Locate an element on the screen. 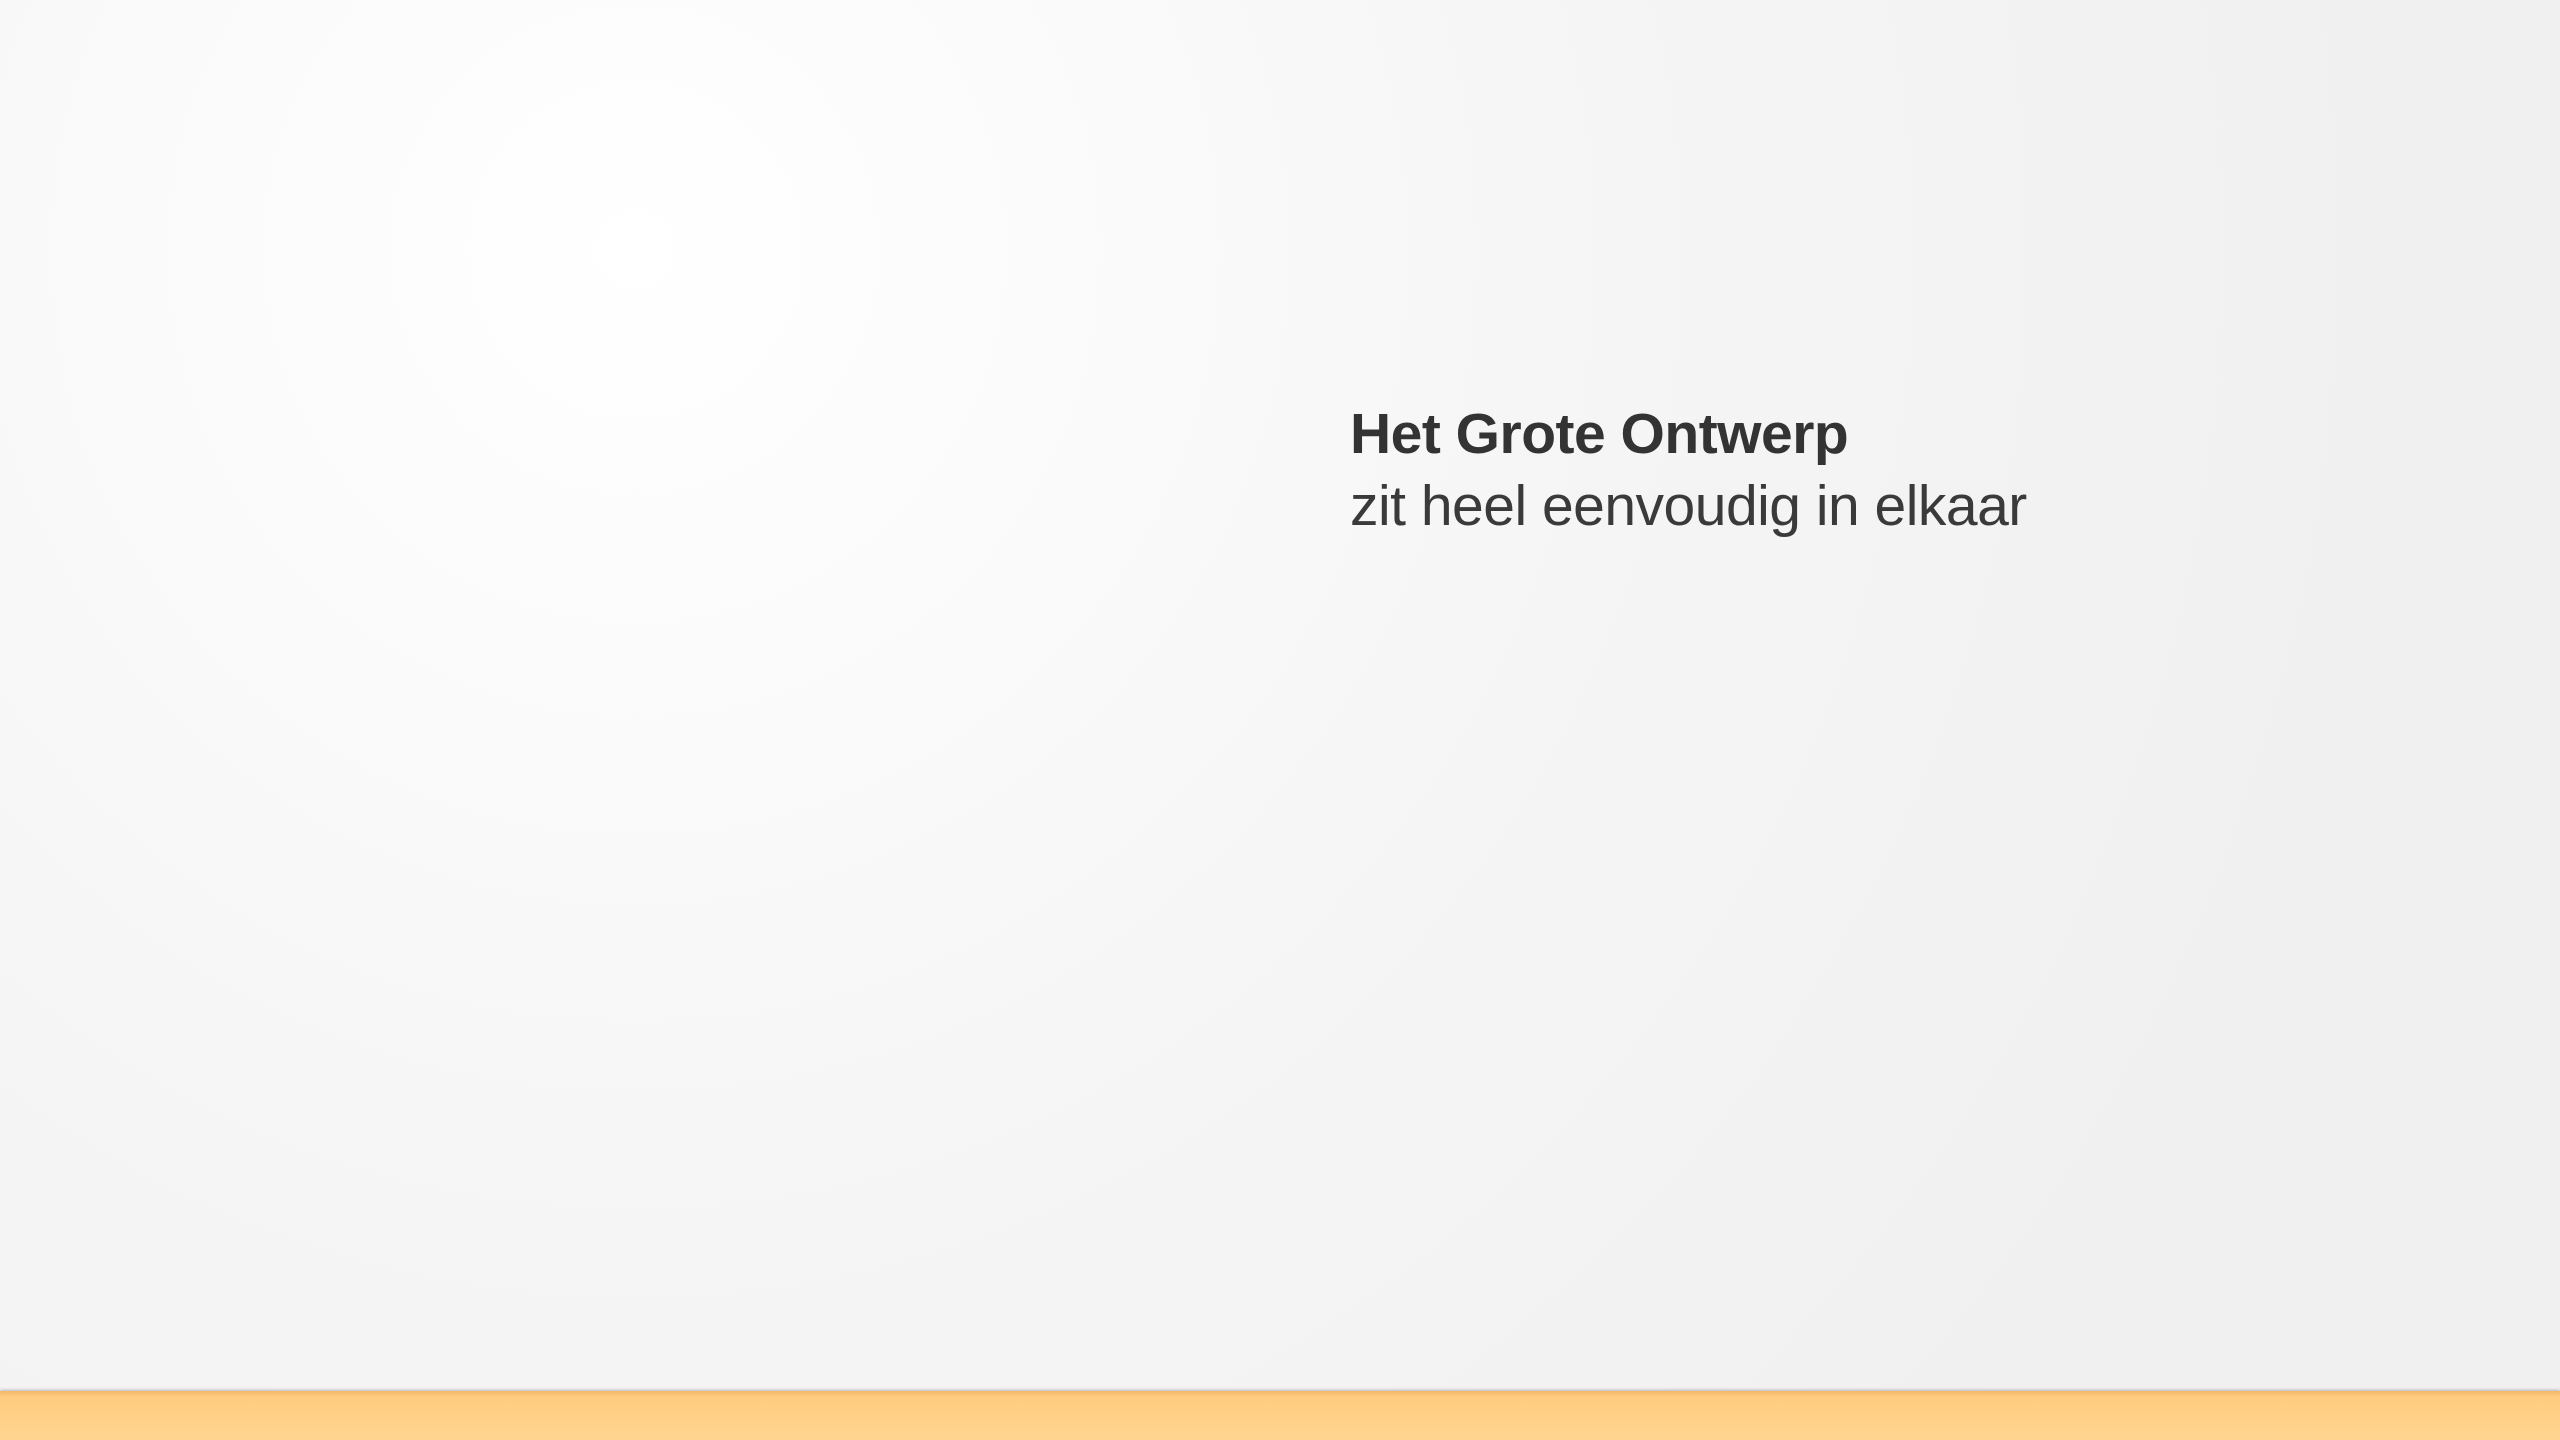 This screenshot has height=1440, width=2560. footer-accent-bar is located at coordinates (1280, 1415).